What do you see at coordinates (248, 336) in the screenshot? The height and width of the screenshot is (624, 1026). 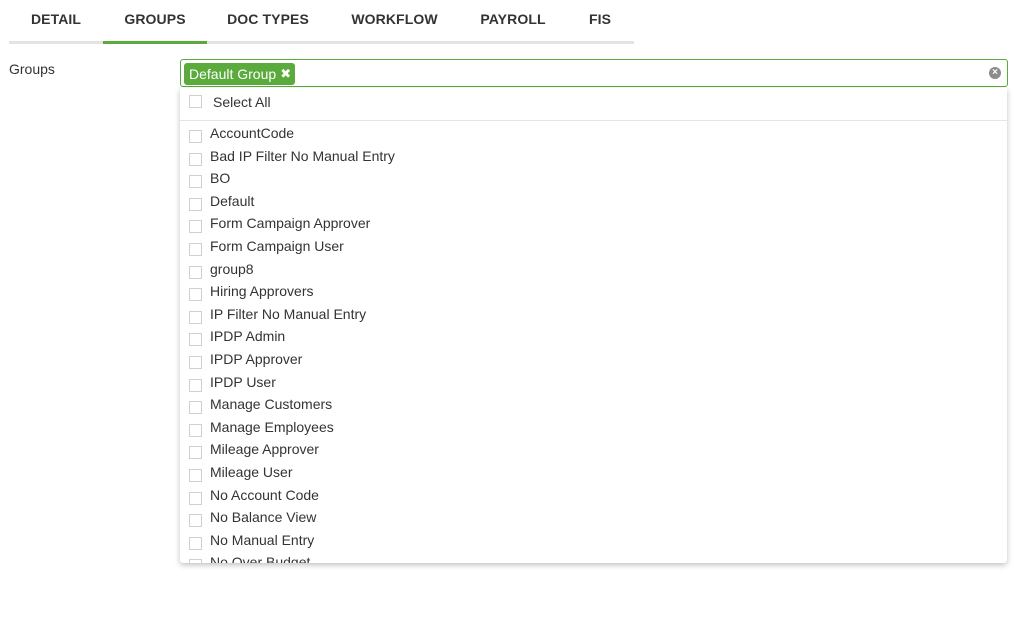 I see `group-option-label: IPDP Admin` at bounding box center [248, 336].